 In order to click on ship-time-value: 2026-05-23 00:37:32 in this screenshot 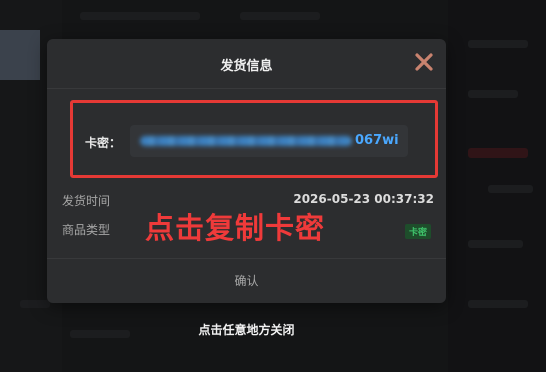, I will do `click(363, 199)`.